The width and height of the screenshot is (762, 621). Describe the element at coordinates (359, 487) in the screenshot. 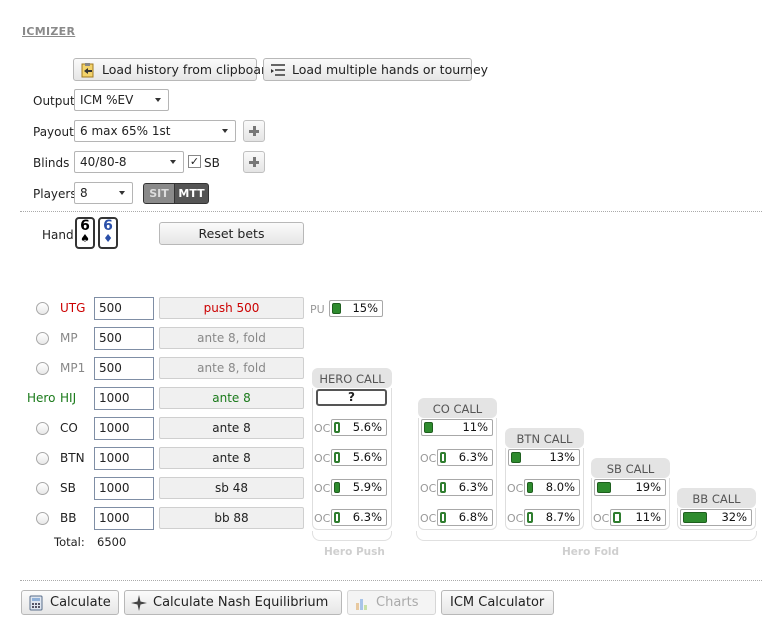

I see `hero-call-sb-percent: 5.9%` at that location.